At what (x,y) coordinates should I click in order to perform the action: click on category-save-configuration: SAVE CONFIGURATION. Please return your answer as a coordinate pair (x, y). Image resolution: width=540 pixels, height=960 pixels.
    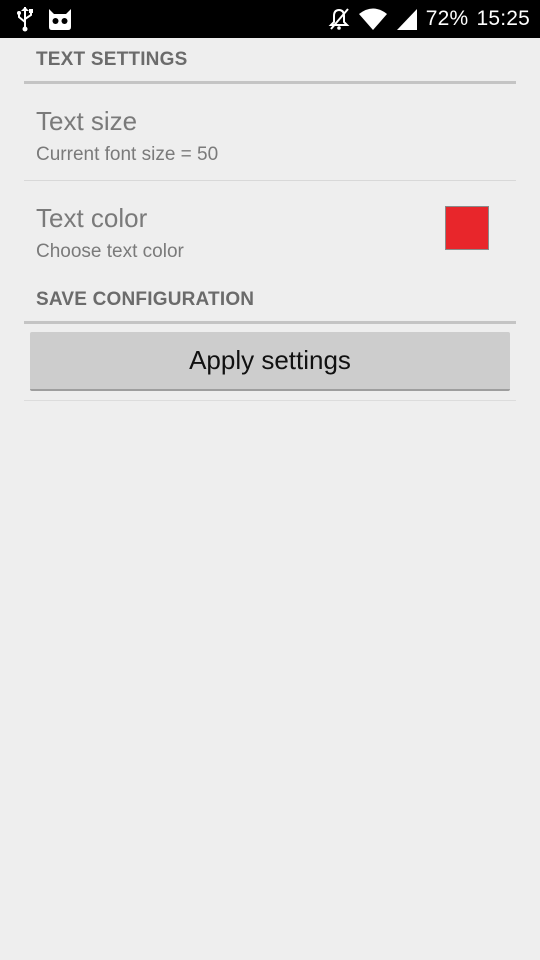
    Looking at the image, I should click on (270, 301).